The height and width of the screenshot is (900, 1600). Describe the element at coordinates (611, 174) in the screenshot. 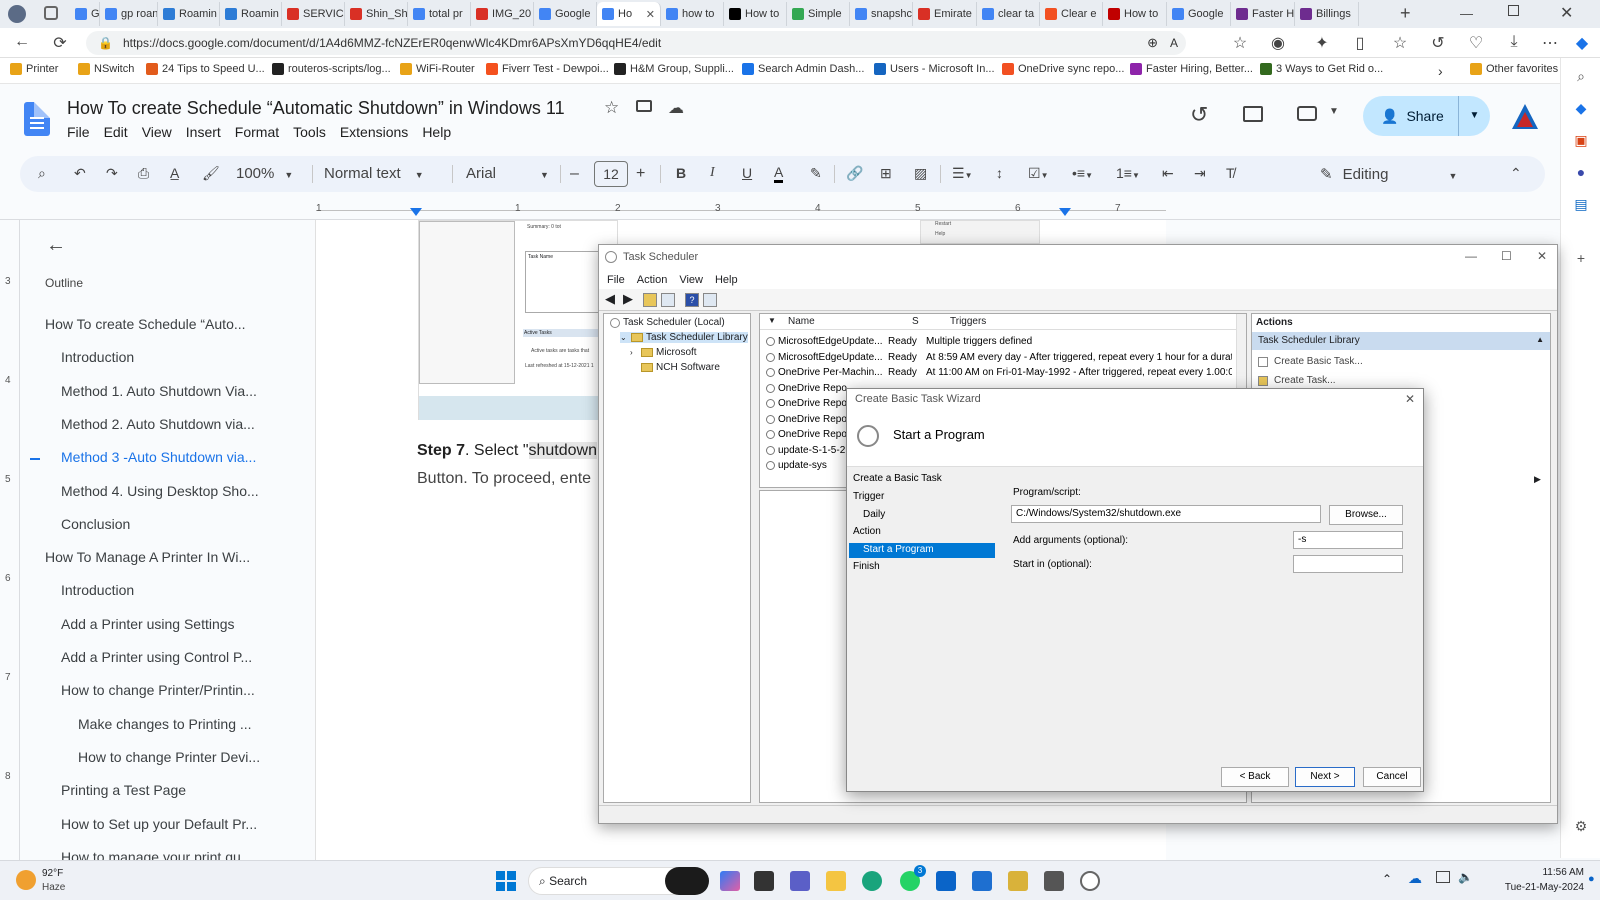

I see `font-size-input: 12` at that location.